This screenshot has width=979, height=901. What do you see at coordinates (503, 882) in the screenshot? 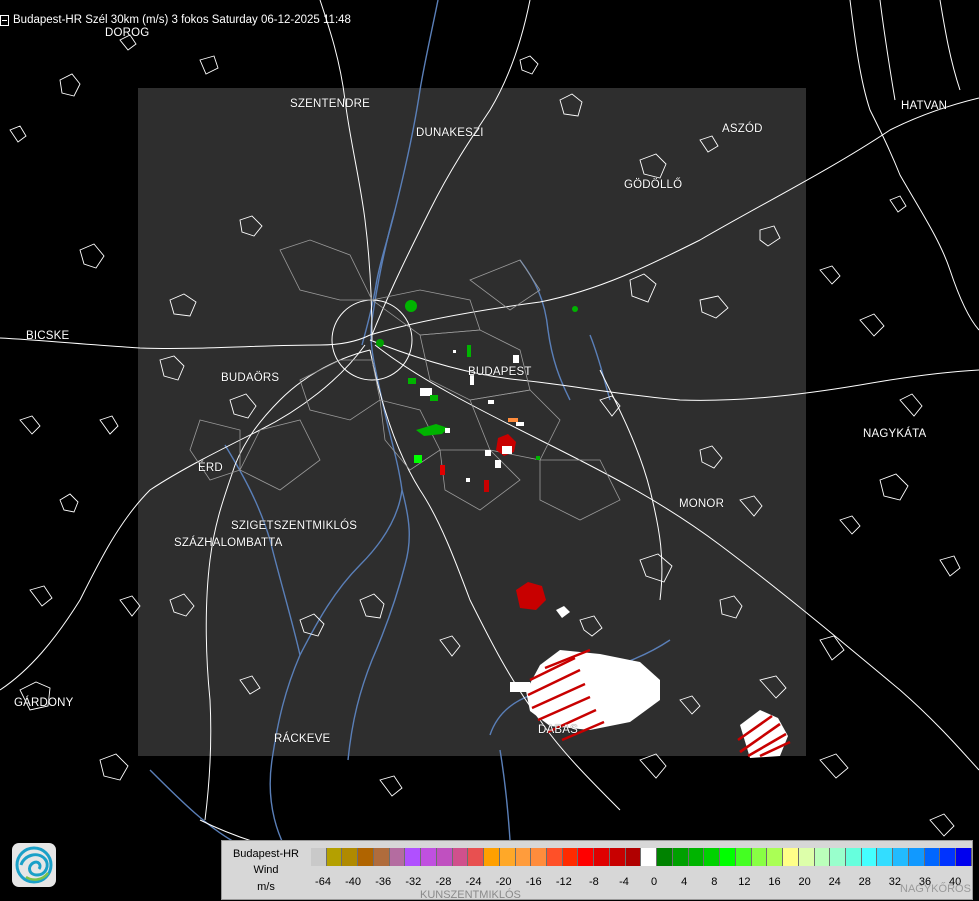
I see `legend-tick-label: -20` at bounding box center [503, 882].